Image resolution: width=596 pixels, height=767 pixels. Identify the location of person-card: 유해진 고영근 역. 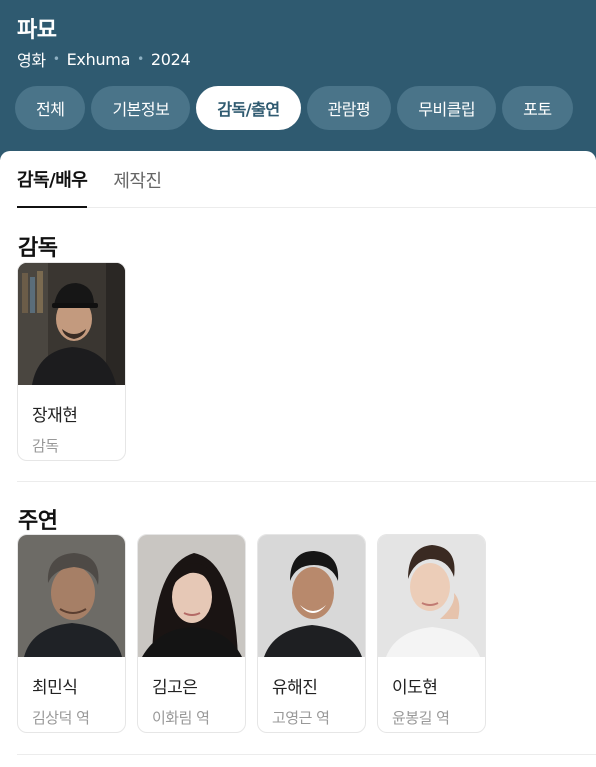
(311, 633).